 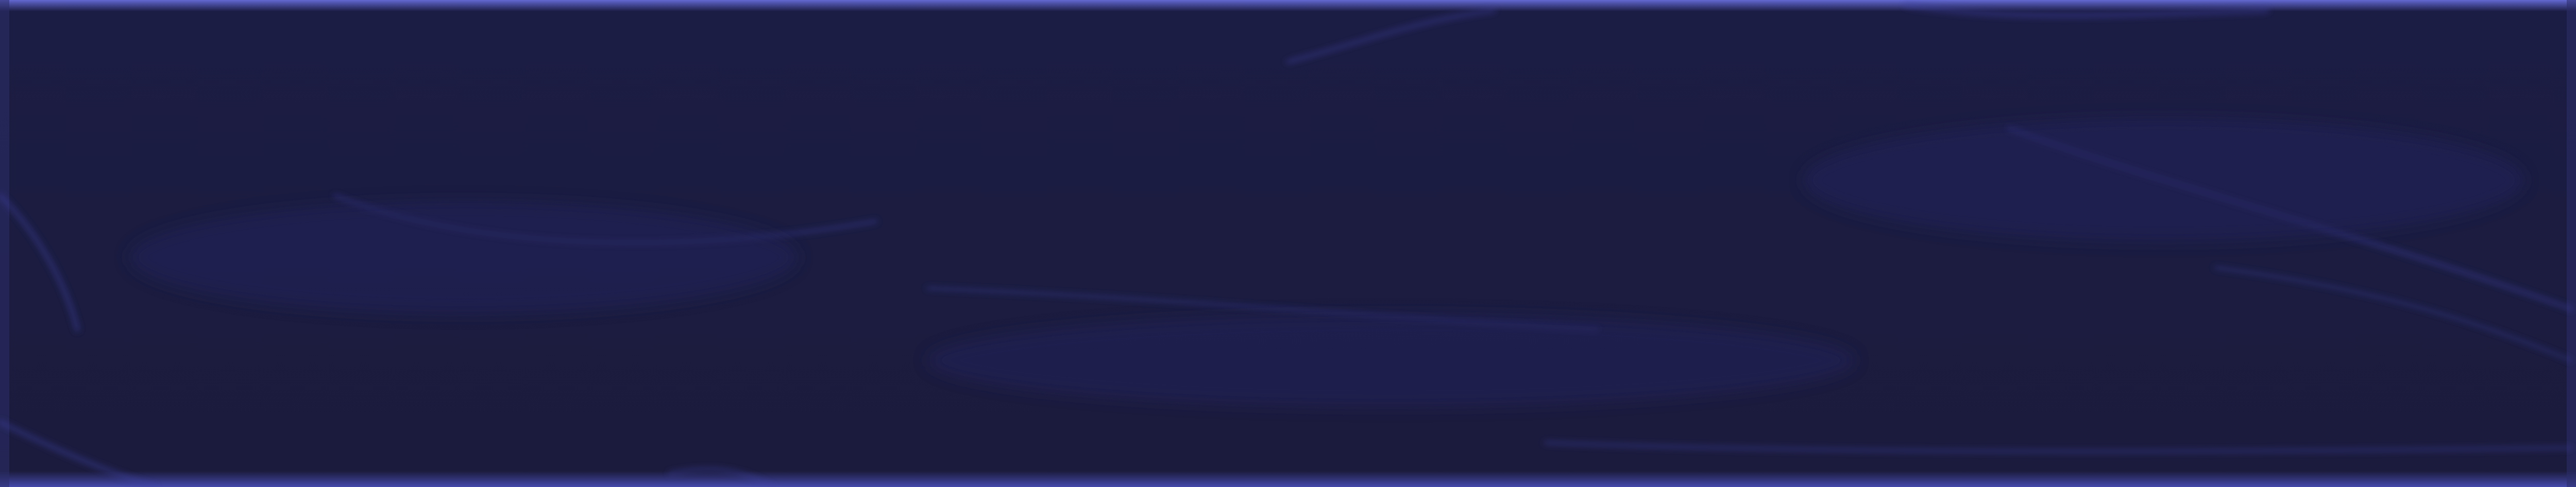 I want to click on bottom-edge-shade, so click(x=1288, y=479).